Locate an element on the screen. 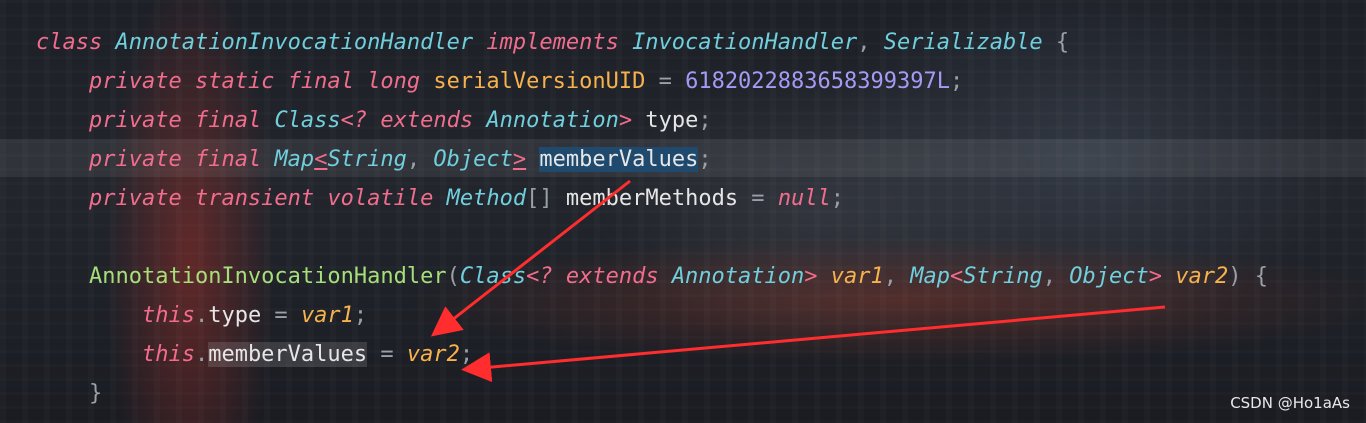  arrow-to-this-type is located at coordinates (530, 258).